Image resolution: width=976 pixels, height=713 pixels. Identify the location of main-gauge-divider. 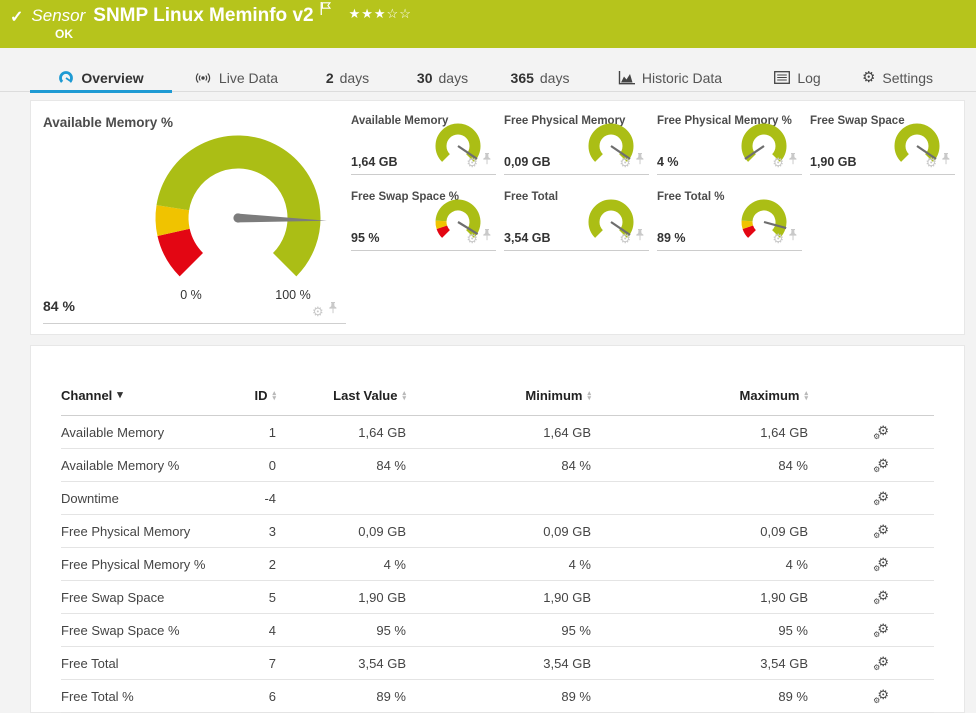
(194, 323).